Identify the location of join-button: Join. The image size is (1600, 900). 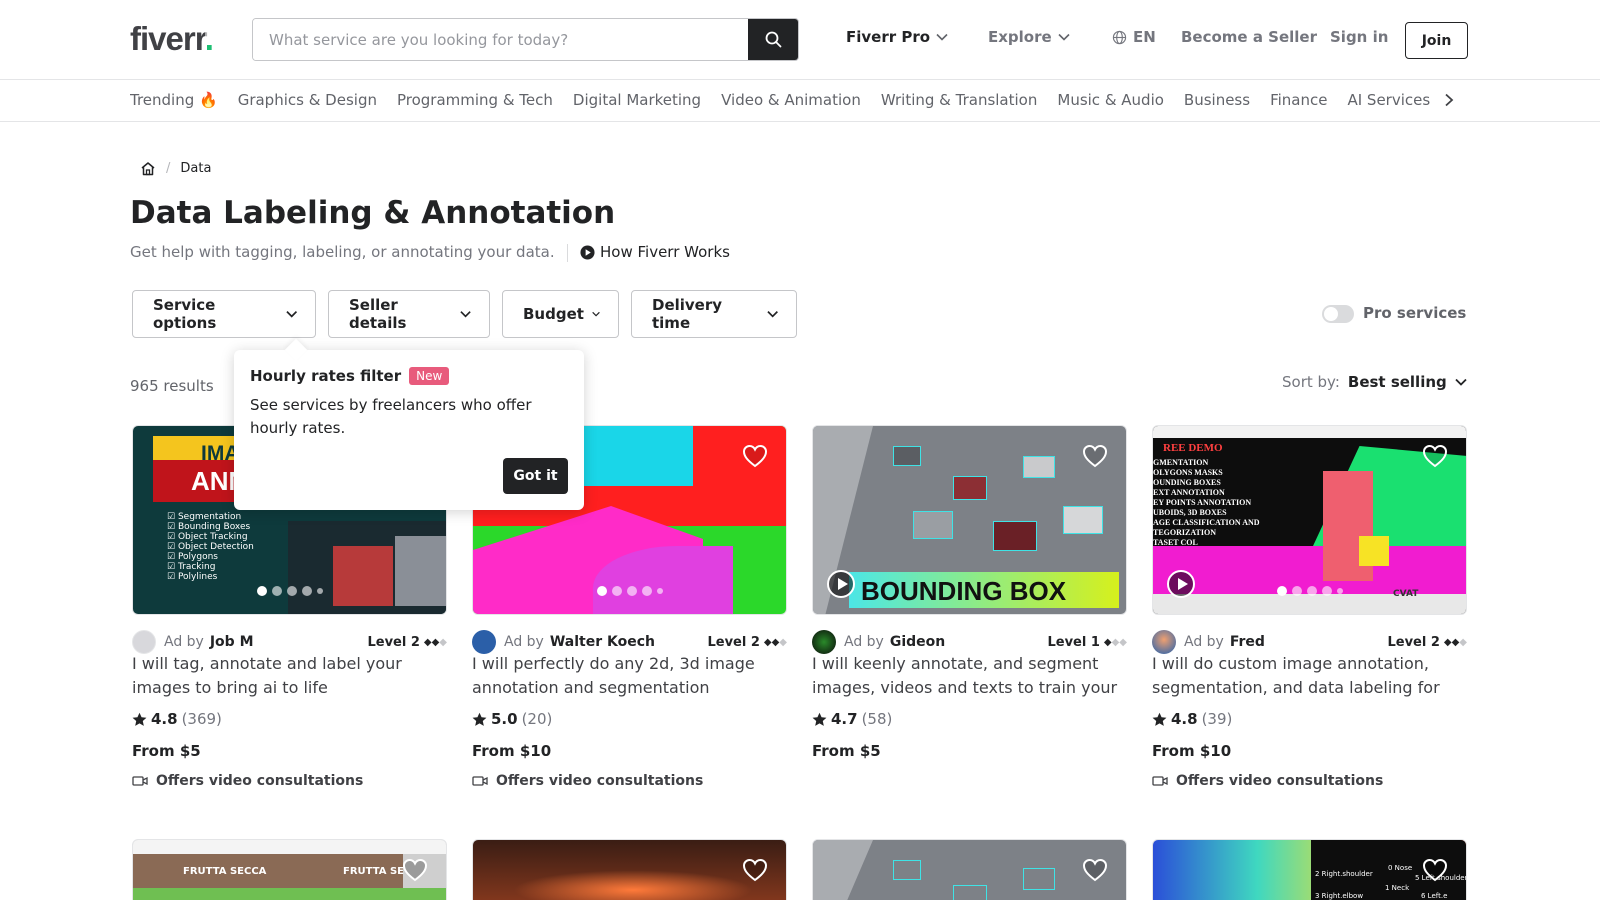
(1436, 40).